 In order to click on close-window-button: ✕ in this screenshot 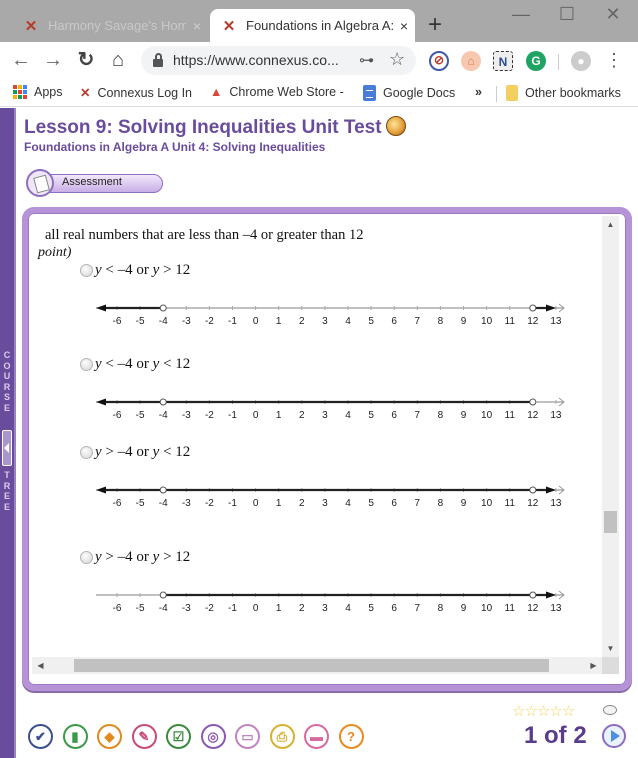, I will do `click(613, 14)`.